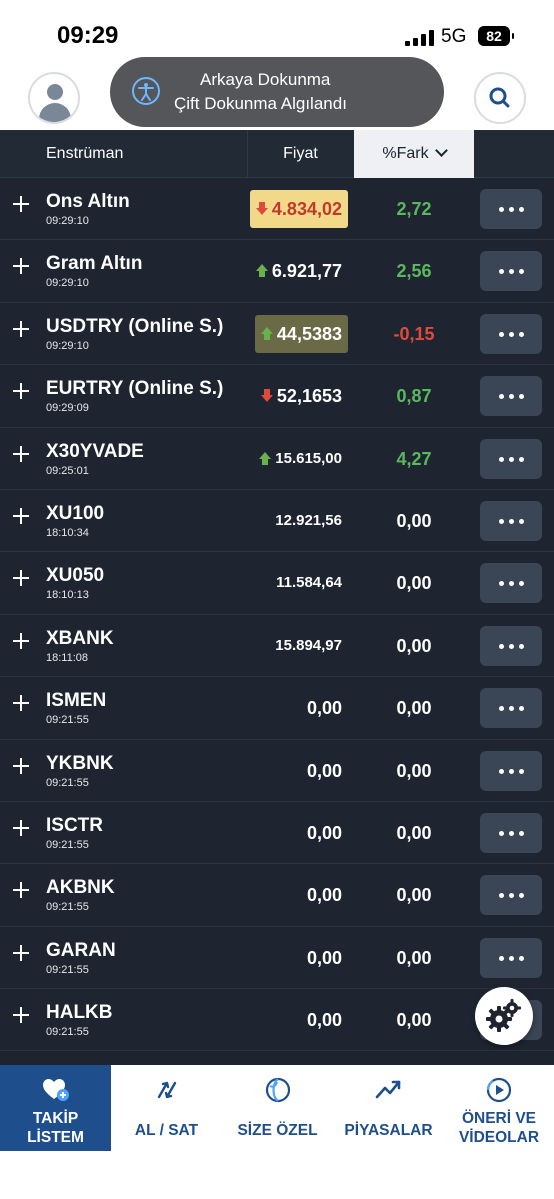  I want to click on instrument-diff: -0,15, so click(414, 333).